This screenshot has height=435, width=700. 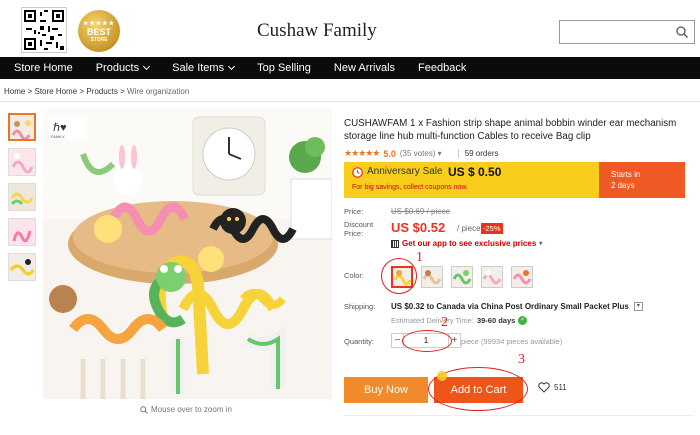 I want to click on sale-label: Anniversary Sale, so click(x=405, y=171).